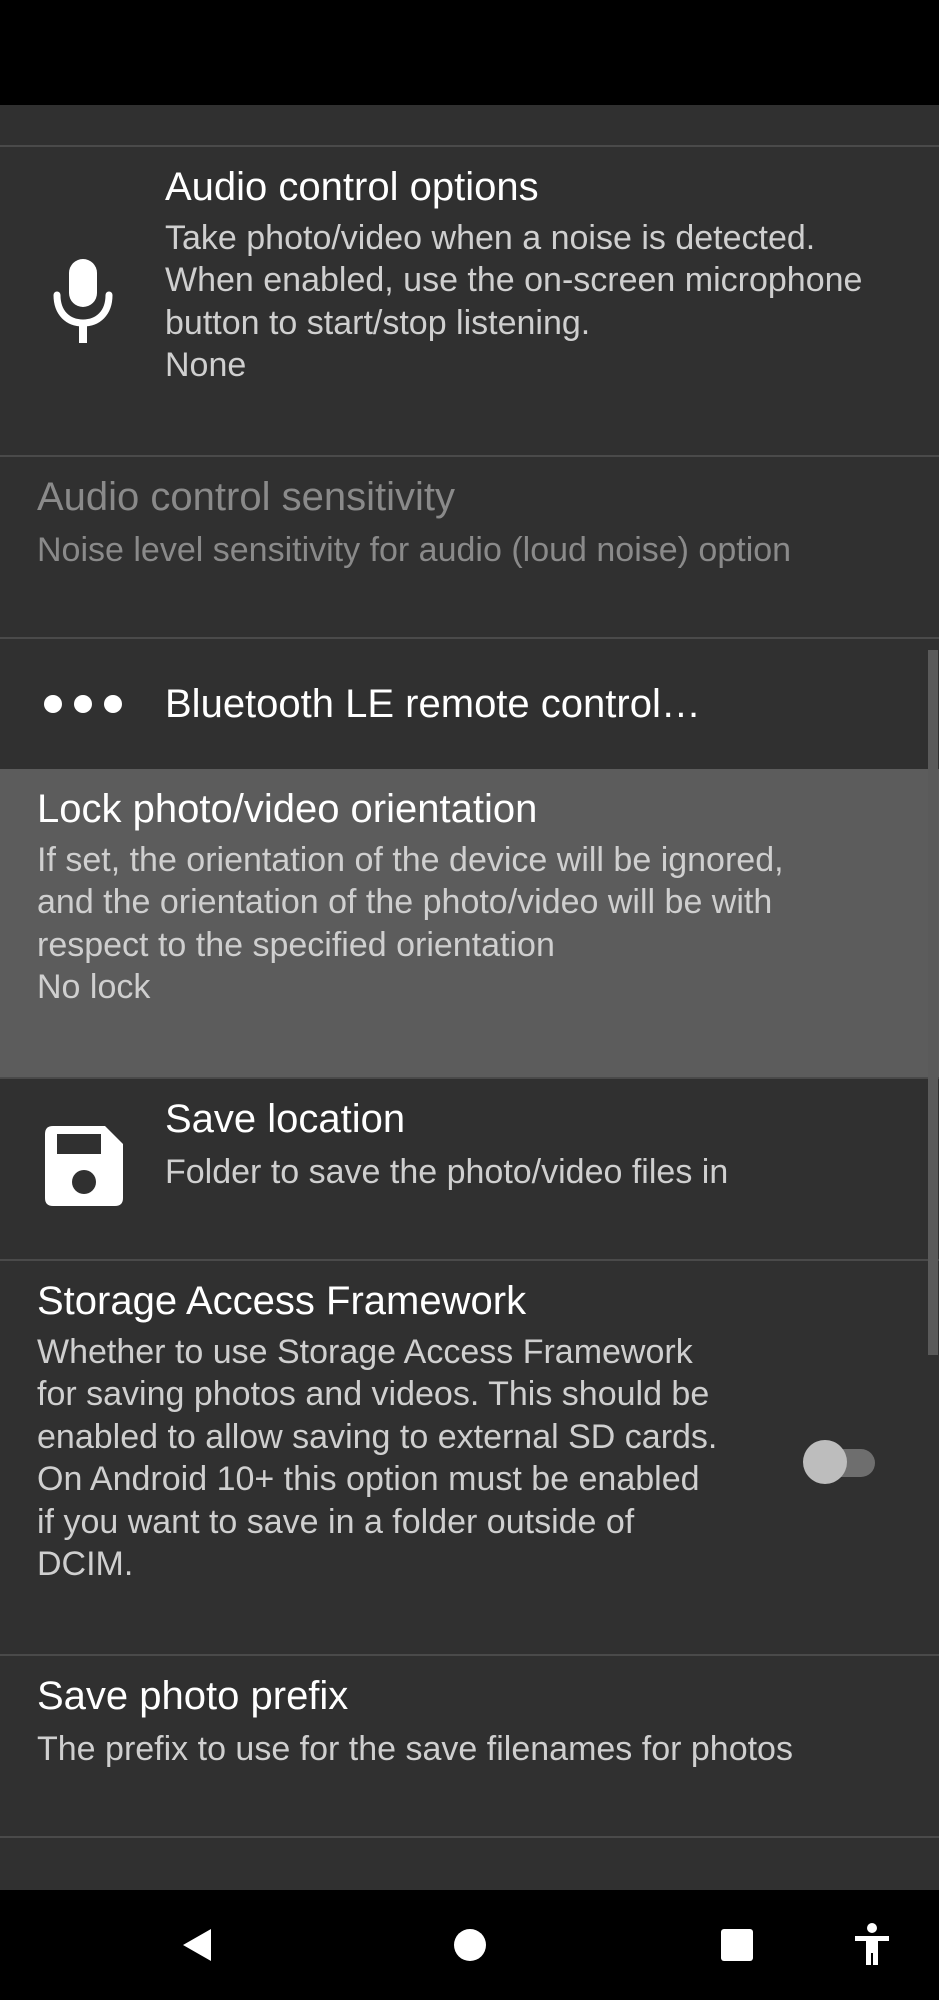 The height and width of the screenshot is (2000, 939). I want to click on accessibility-icon, so click(872, 1945).